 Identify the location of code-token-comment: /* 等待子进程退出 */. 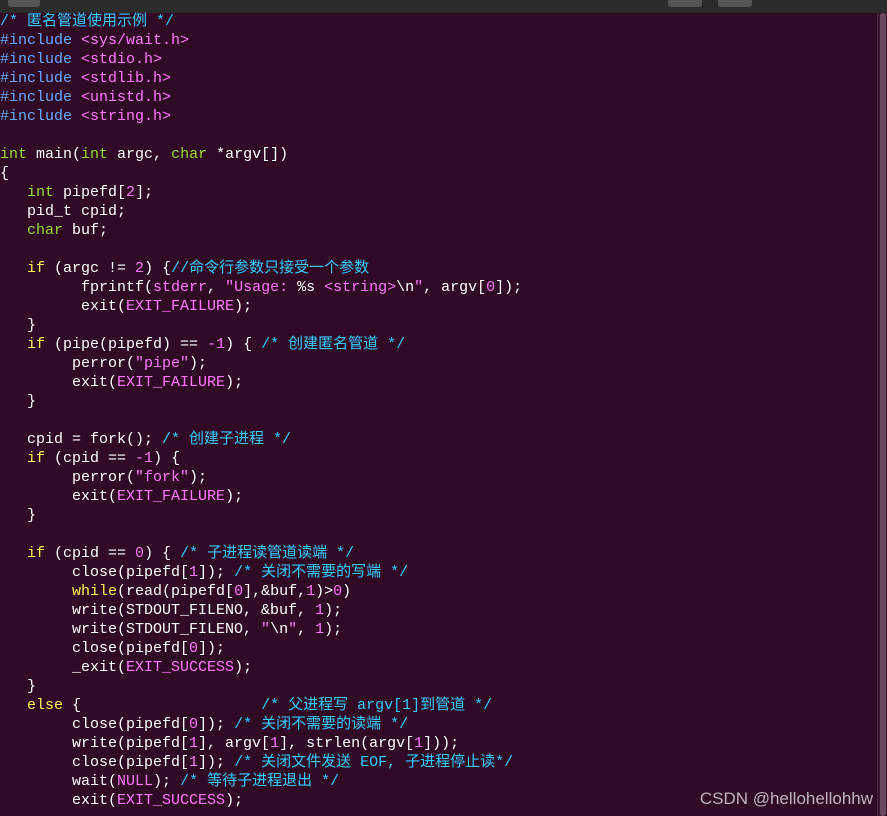
(260, 781).